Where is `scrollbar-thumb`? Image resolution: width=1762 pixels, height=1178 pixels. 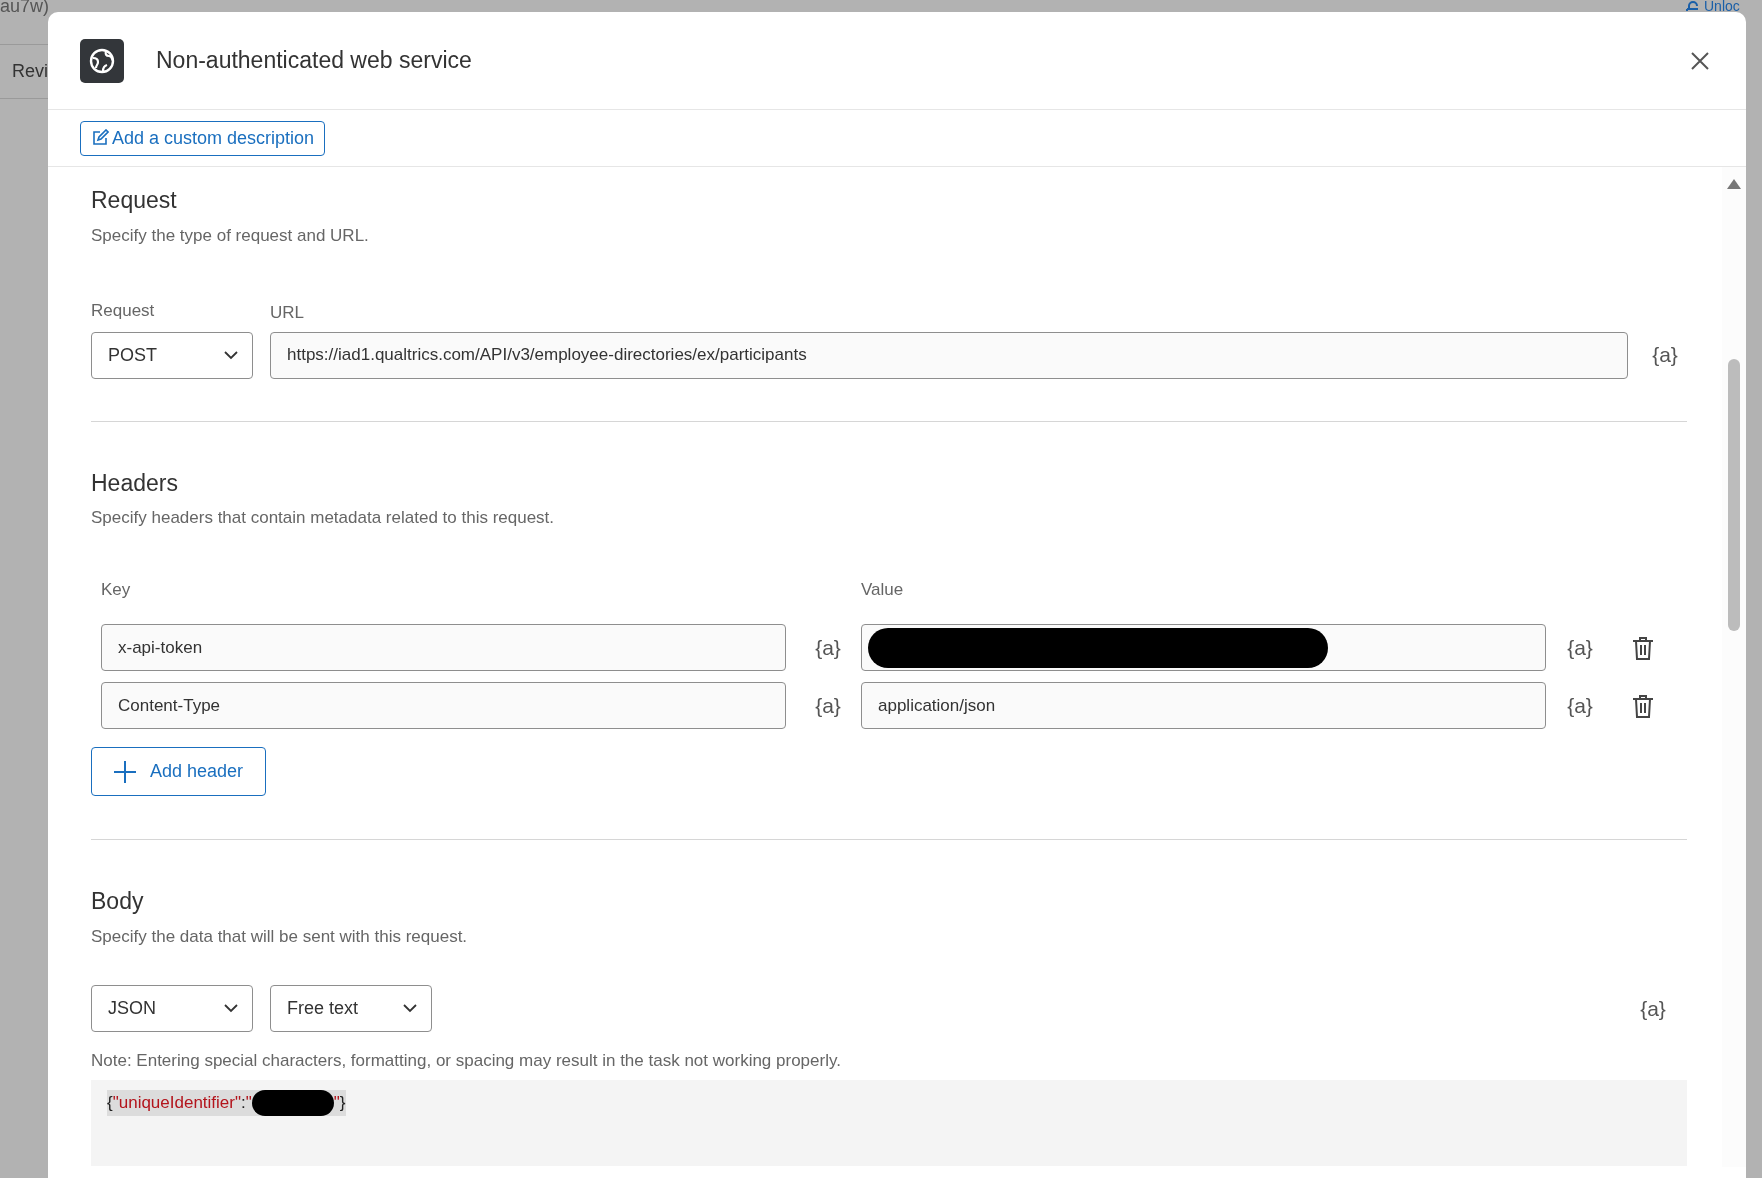
scrollbar-thumb is located at coordinates (1734, 495).